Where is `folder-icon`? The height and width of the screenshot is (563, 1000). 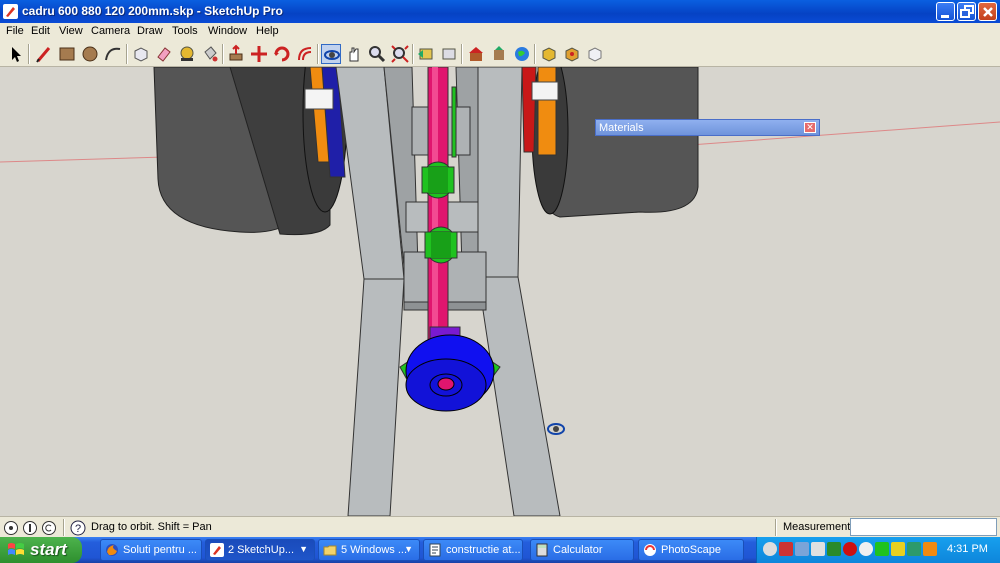 folder-icon is located at coordinates (330, 550).